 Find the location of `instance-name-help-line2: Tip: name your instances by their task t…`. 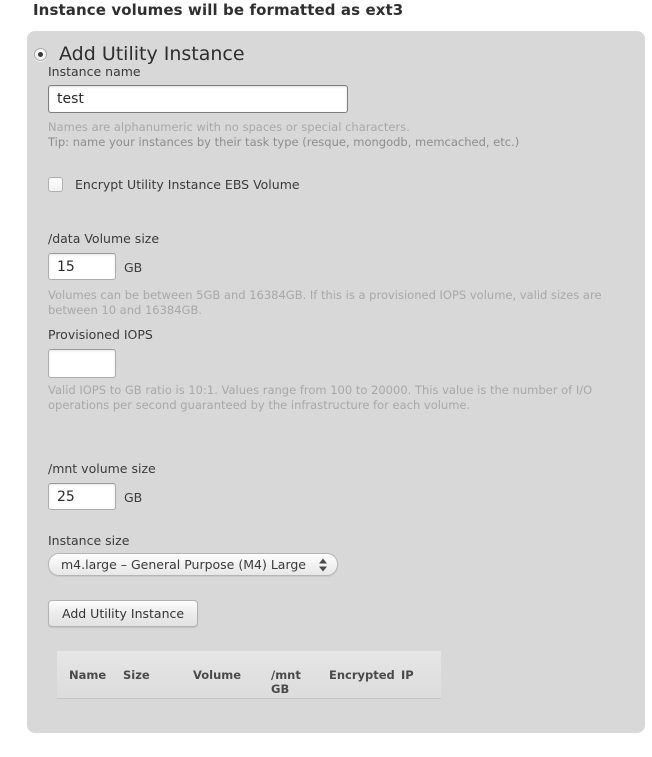

instance-name-help-line2: Tip: name your instances by their task t… is located at coordinates (284, 142).